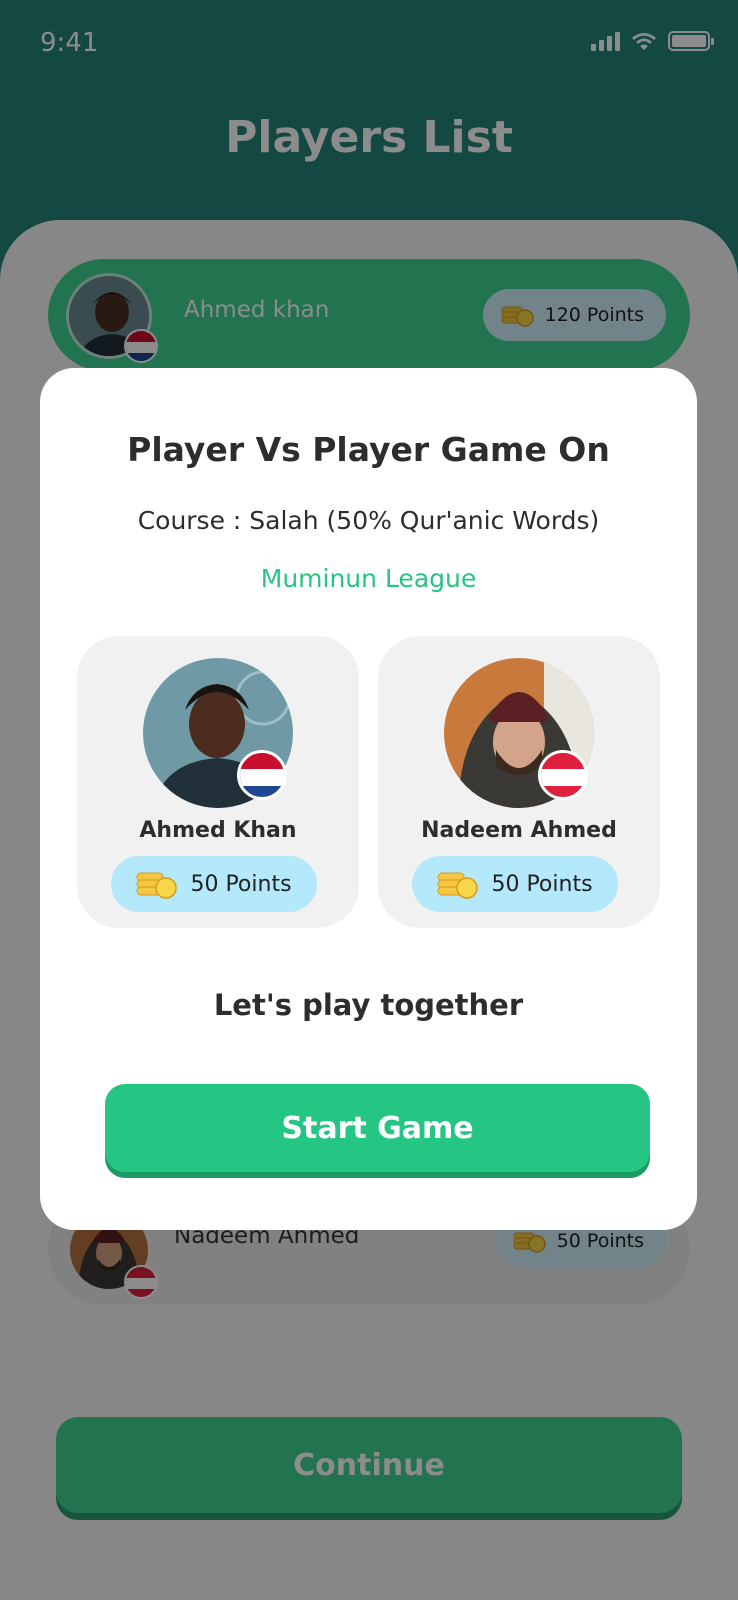 This screenshot has height=1600, width=738. What do you see at coordinates (218, 830) in the screenshot?
I see `player-name: Ahmed Khan` at bounding box center [218, 830].